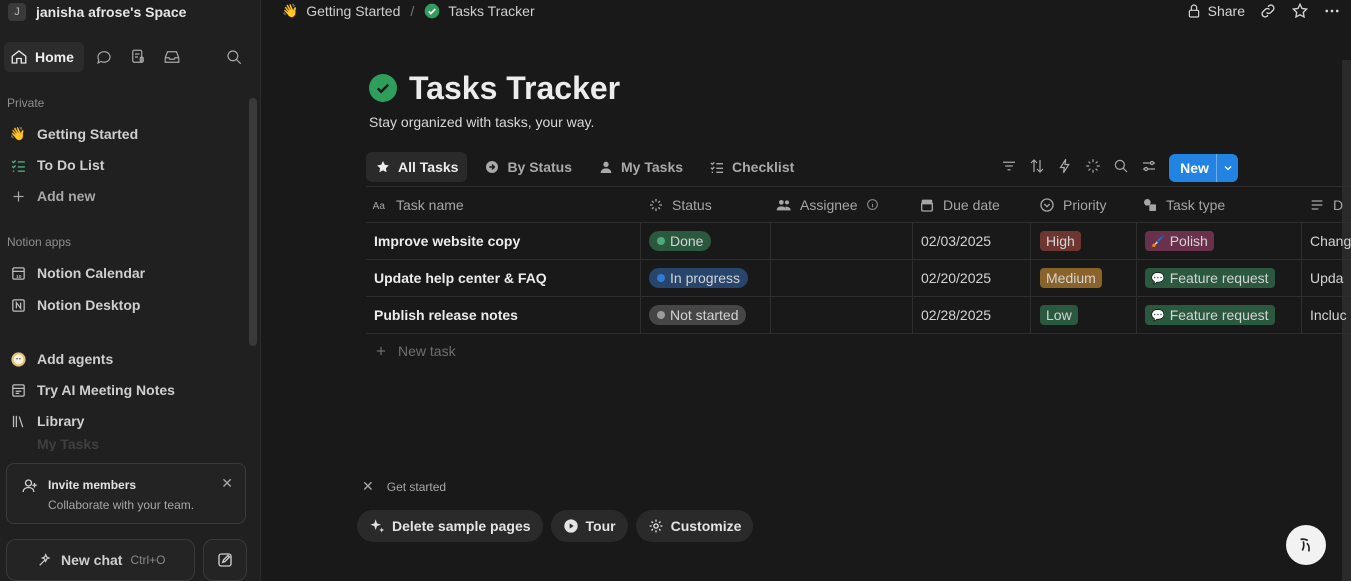 This screenshot has width=1351, height=581. I want to click on breadcrumb-item-tasks-tracker: Tasks Tracker, so click(479, 11).